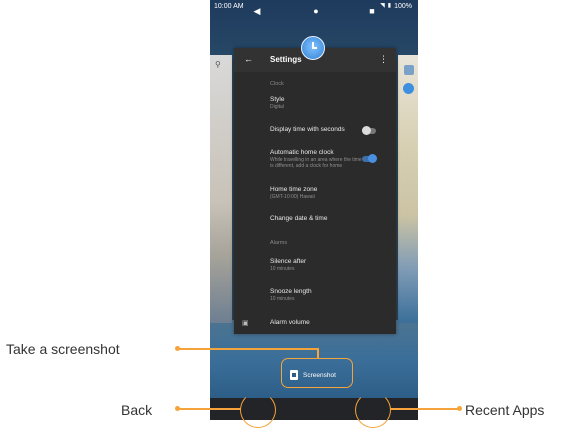  I want to click on alarm-icon: ▣, so click(245, 323).